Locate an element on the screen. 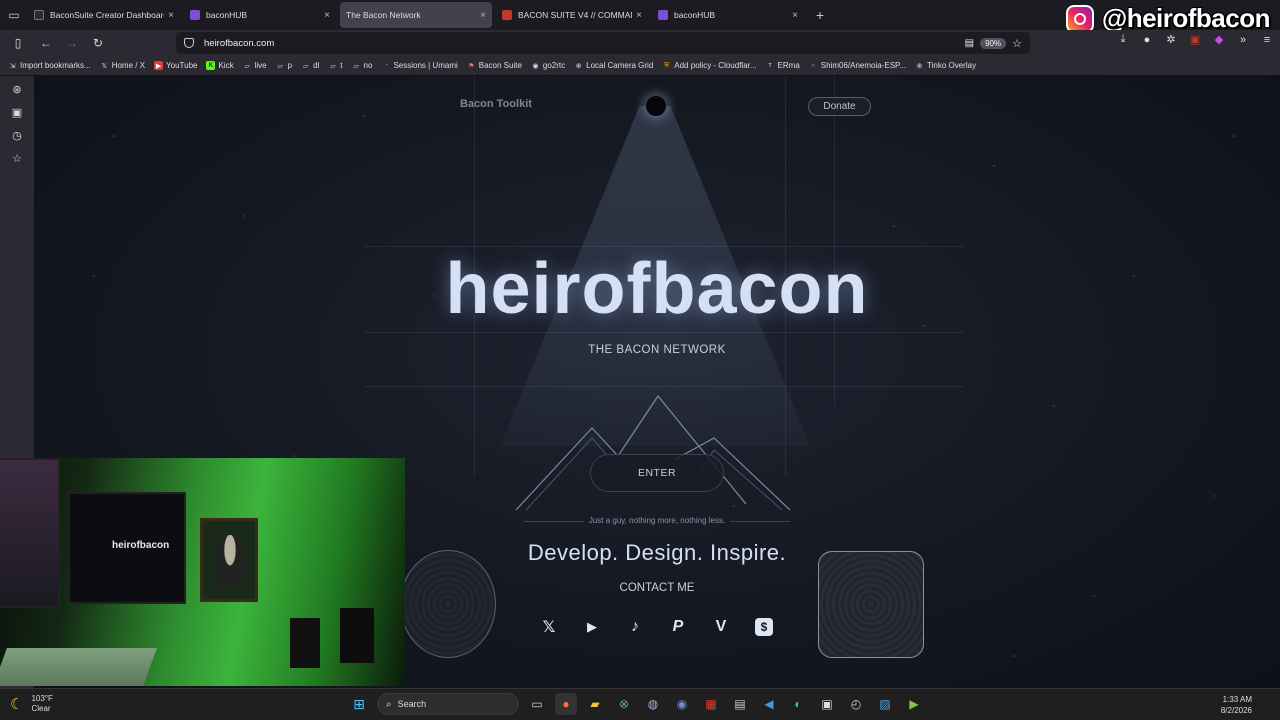 The width and height of the screenshot is (1280, 720). tab-3: BACON SUITE V4 // COMMAND × is located at coordinates (572, 15).